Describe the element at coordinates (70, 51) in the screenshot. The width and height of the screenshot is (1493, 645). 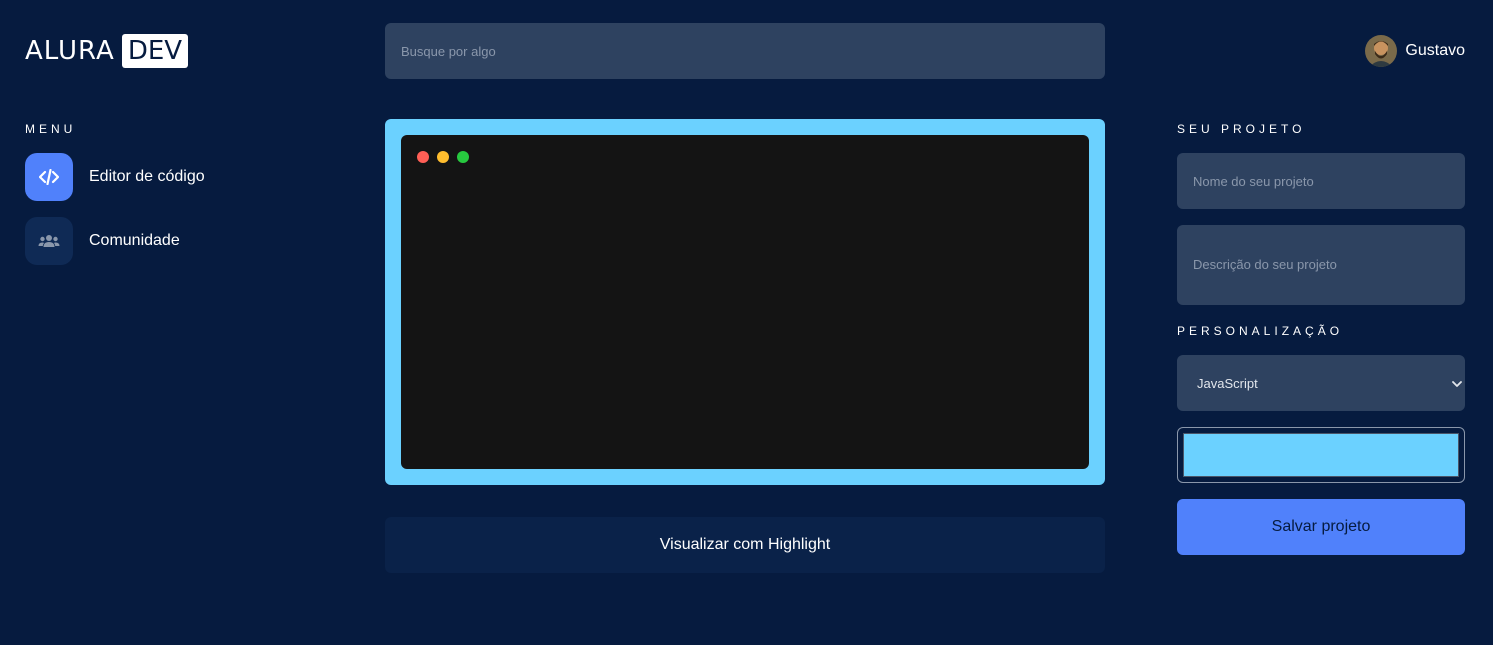
I see `logo-text: ALURA` at that location.